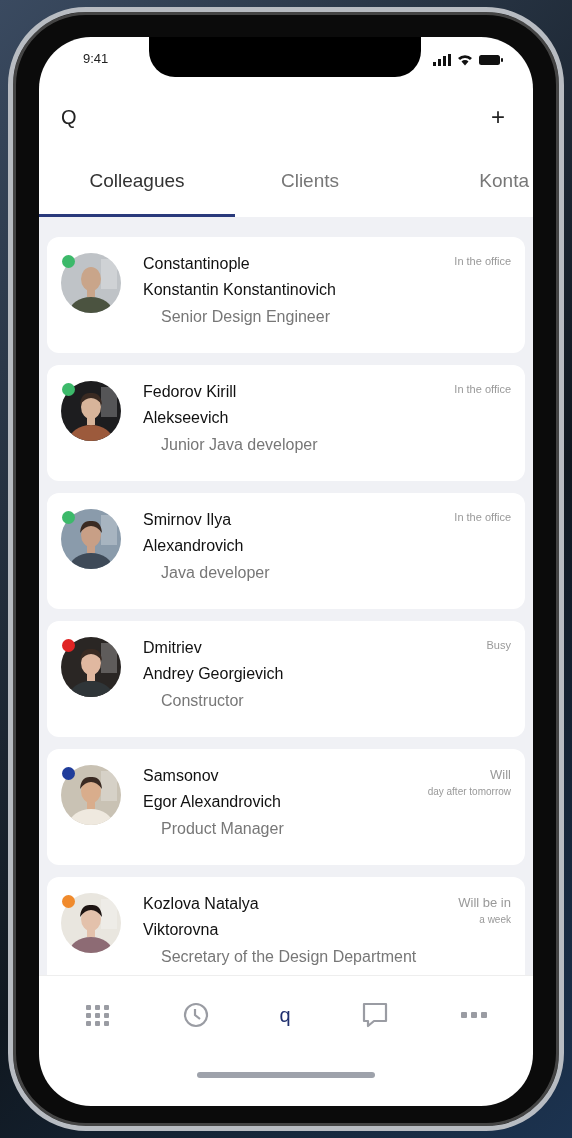 Image resolution: width=572 pixels, height=1138 pixels. I want to click on contact-name: Fedorov Kirill, so click(190, 392).